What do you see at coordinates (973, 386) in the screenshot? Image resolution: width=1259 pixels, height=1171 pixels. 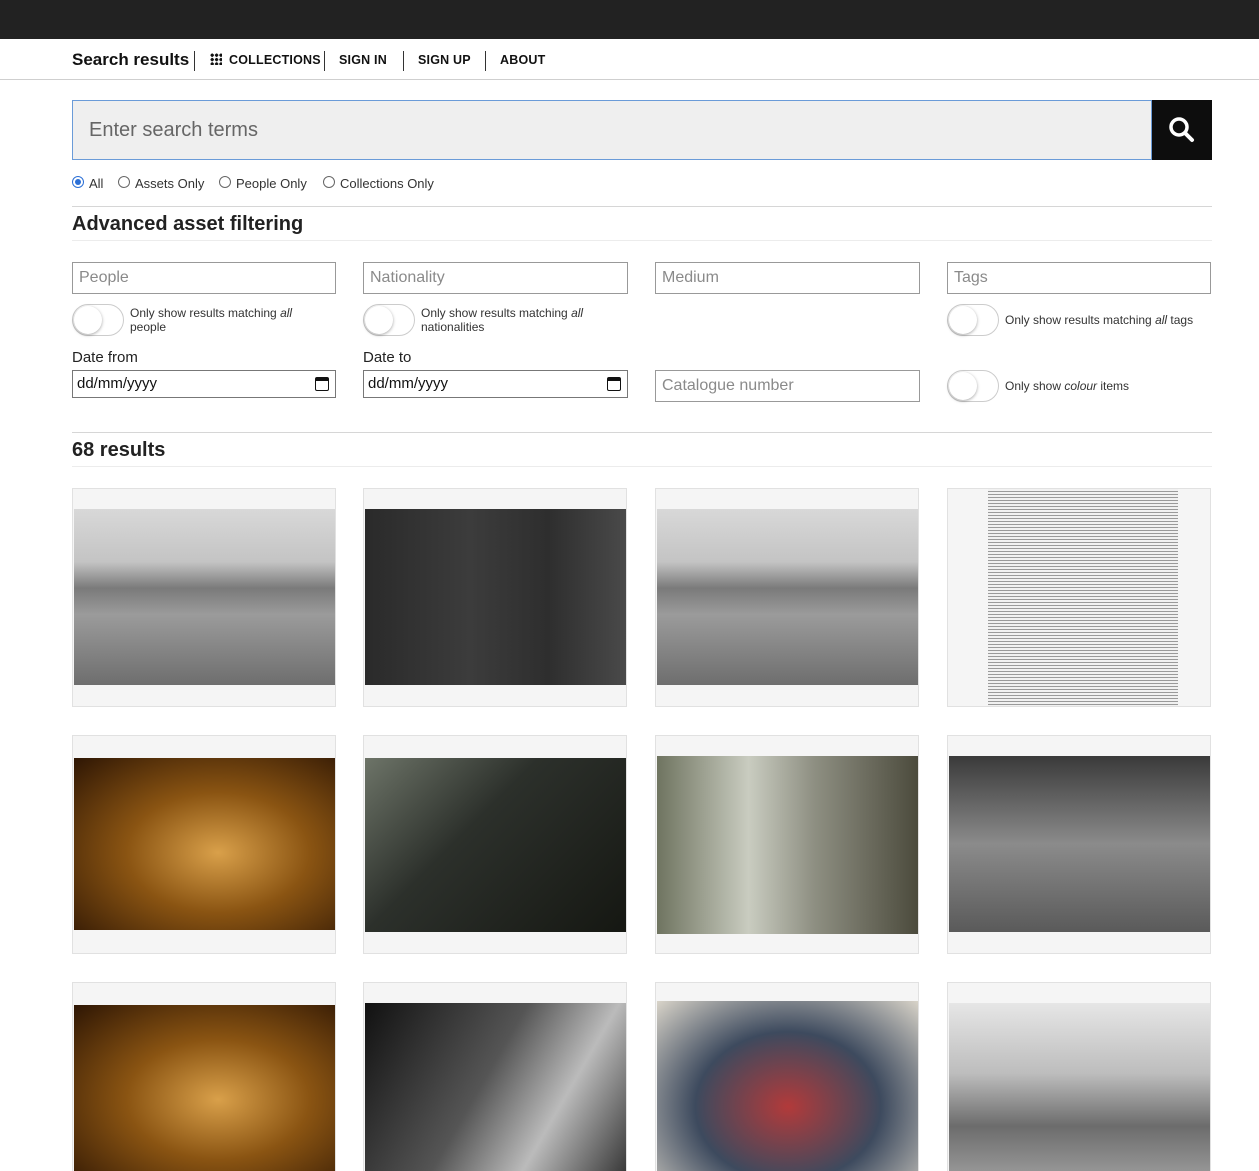 I see `colour-only-toggle` at bounding box center [973, 386].